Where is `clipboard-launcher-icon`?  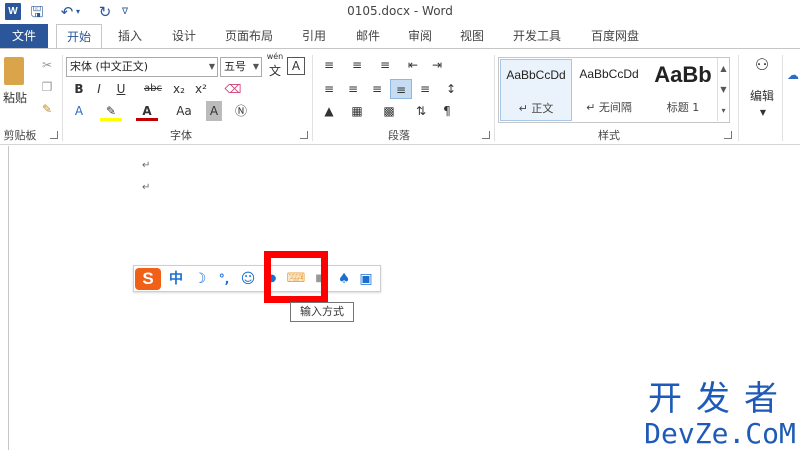
clipboard-launcher-icon is located at coordinates (54, 135).